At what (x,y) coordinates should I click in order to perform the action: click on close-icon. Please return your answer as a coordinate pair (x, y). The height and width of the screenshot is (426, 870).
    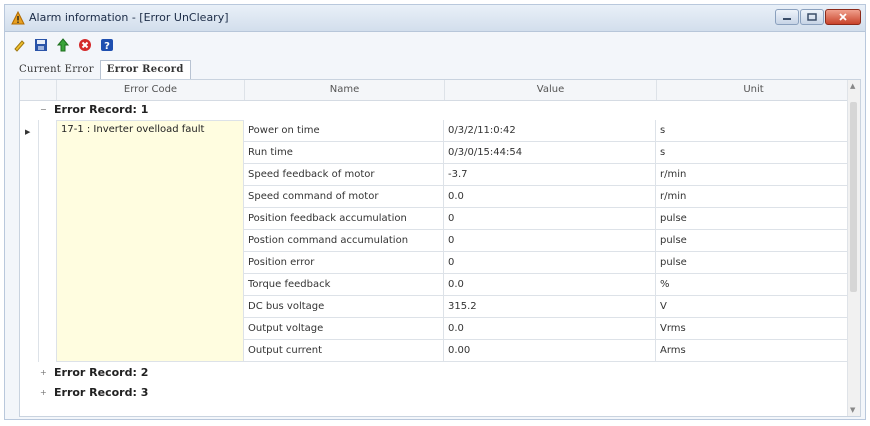
    Looking at the image, I should click on (843, 17).